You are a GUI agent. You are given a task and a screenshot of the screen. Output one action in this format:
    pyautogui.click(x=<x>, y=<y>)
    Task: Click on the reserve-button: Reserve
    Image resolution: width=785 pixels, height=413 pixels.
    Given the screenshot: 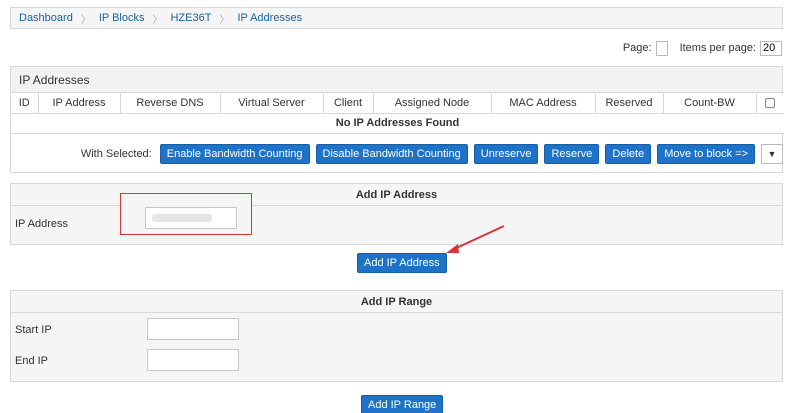 What is the action you would take?
    pyautogui.click(x=572, y=154)
    